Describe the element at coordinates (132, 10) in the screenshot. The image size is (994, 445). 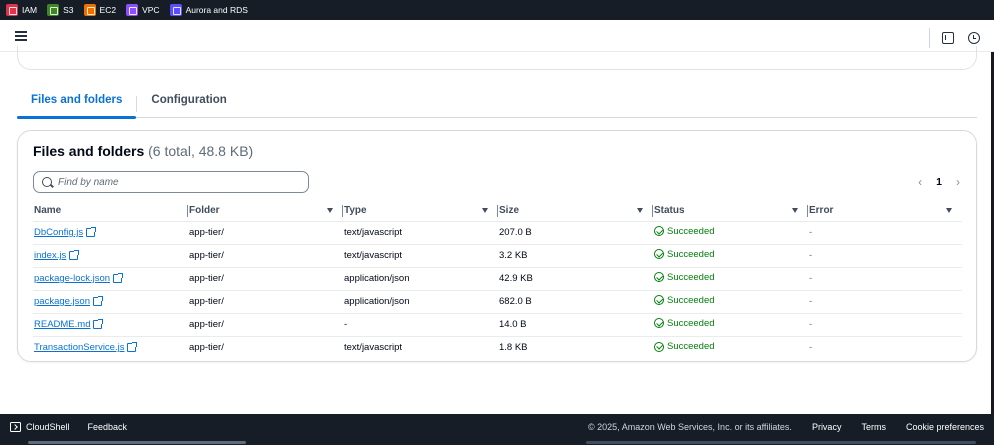
I see `vpc-service-icon` at that location.